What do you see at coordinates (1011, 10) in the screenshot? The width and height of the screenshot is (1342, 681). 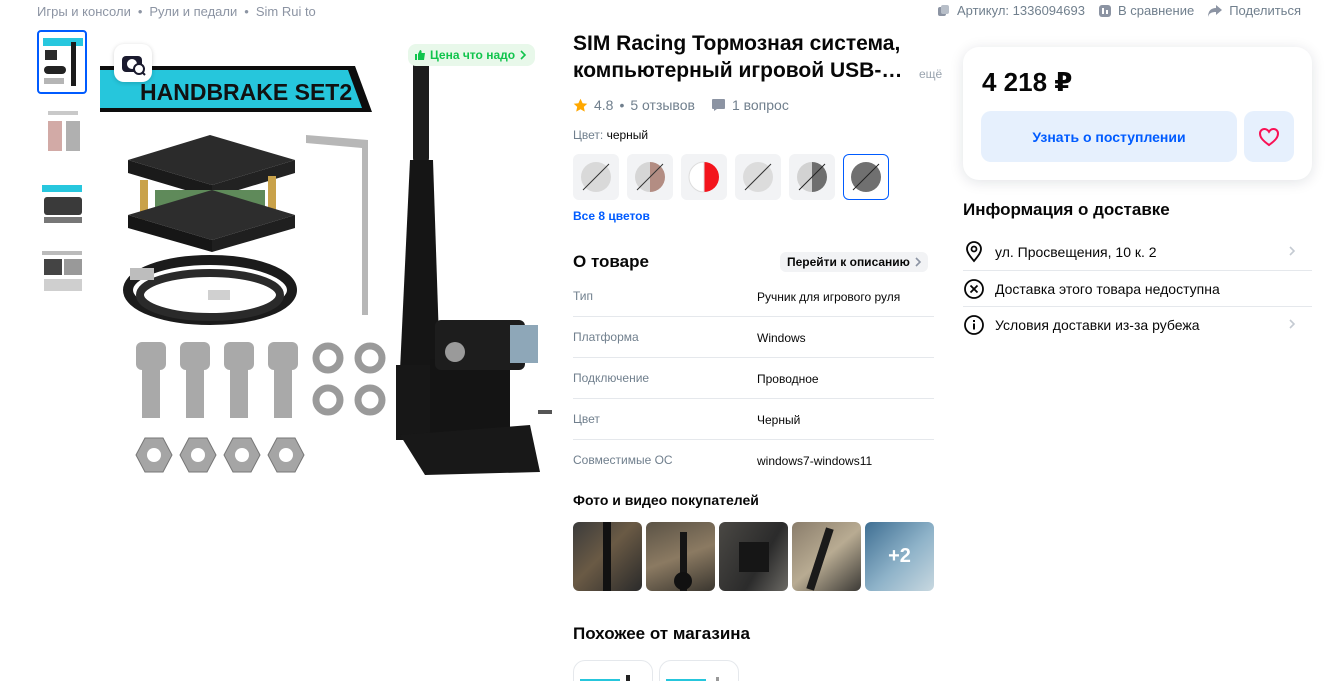 I see `article-number: Артикул: 1336094693` at bounding box center [1011, 10].